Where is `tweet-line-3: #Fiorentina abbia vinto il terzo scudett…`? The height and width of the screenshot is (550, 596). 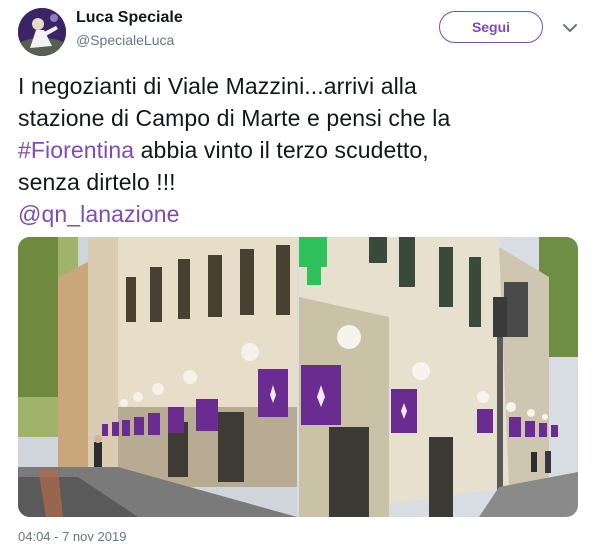 tweet-line-3: #Fiorentina abbia vinto il terzo scudett… is located at coordinates (300, 150).